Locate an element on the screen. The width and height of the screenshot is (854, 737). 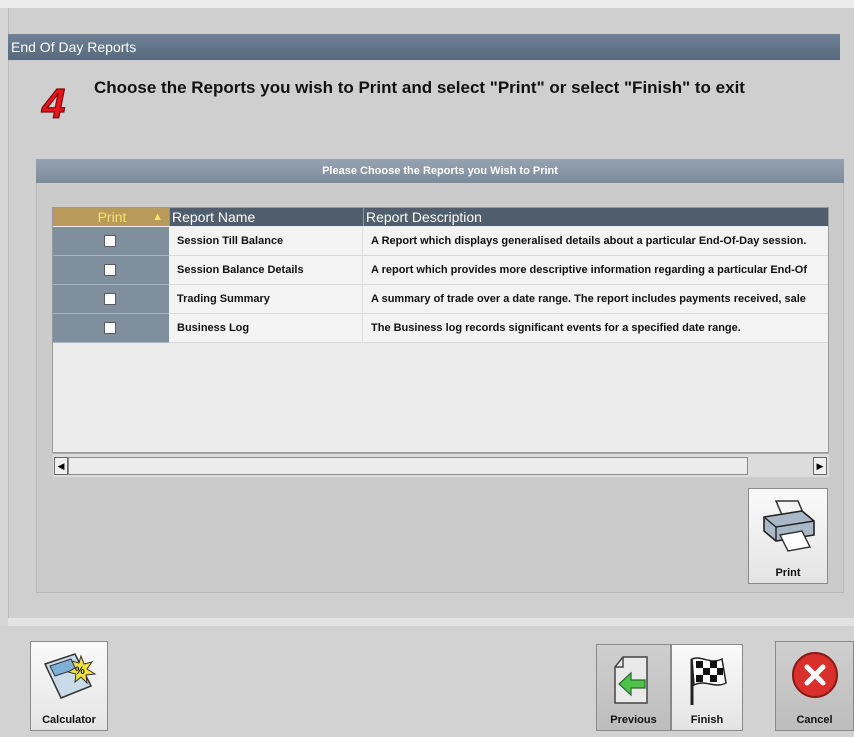
scrollbar-thumb is located at coordinates (408, 466).